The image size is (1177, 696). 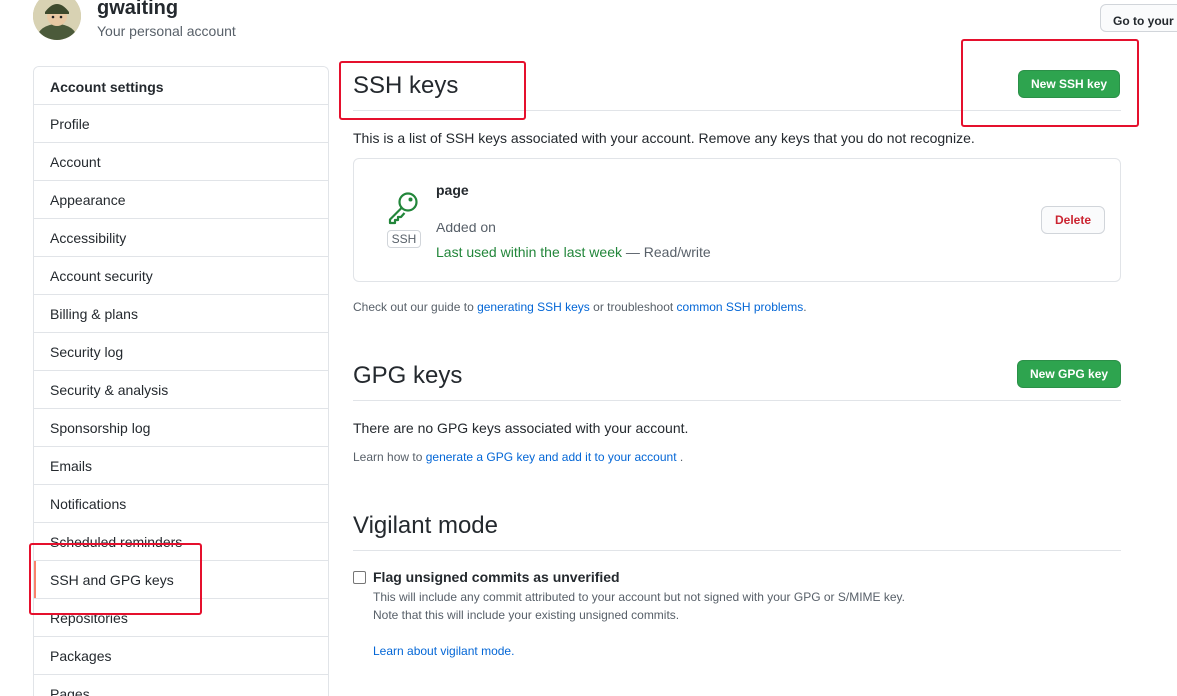 What do you see at coordinates (389, 457) in the screenshot?
I see `learn-prefix: Learn how to` at bounding box center [389, 457].